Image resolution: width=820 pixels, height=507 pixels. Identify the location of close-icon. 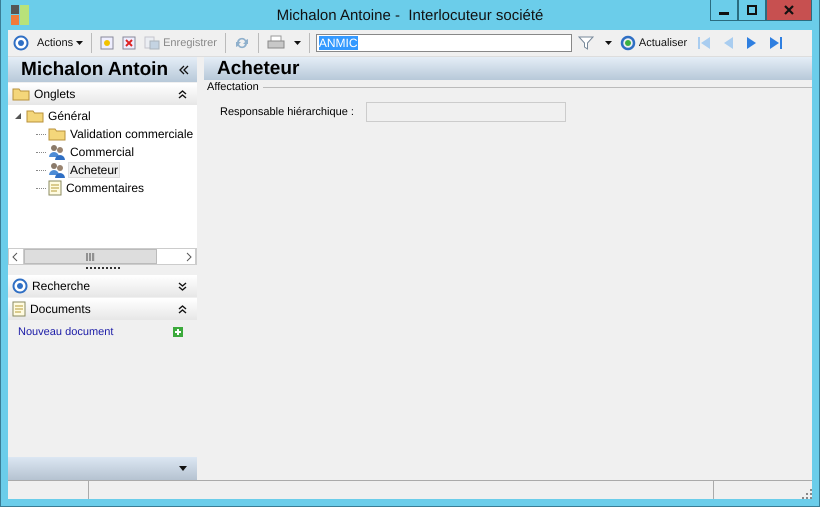
(789, 10).